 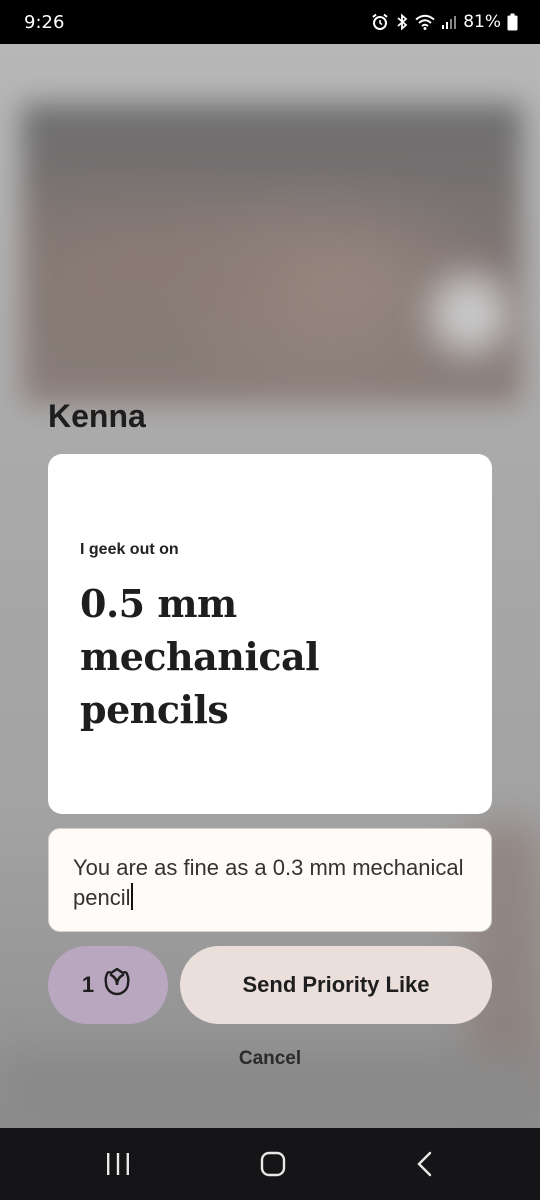 I want to click on send-priority-like-button: Send Priority Like, so click(x=336, y=985).